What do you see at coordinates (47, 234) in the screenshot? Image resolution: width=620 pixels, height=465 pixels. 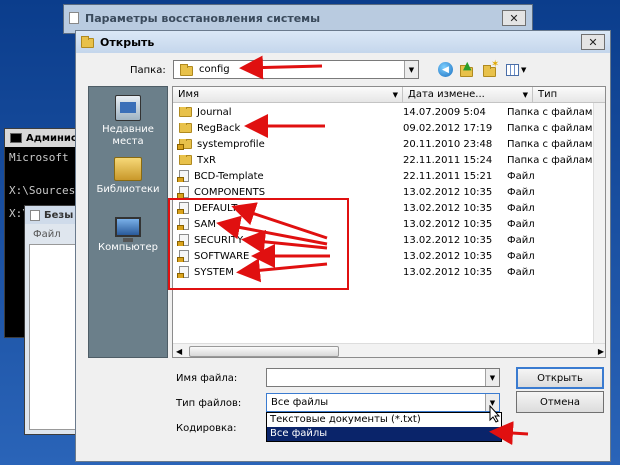 I see `notepad-menu-file: Файл` at bounding box center [47, 234].